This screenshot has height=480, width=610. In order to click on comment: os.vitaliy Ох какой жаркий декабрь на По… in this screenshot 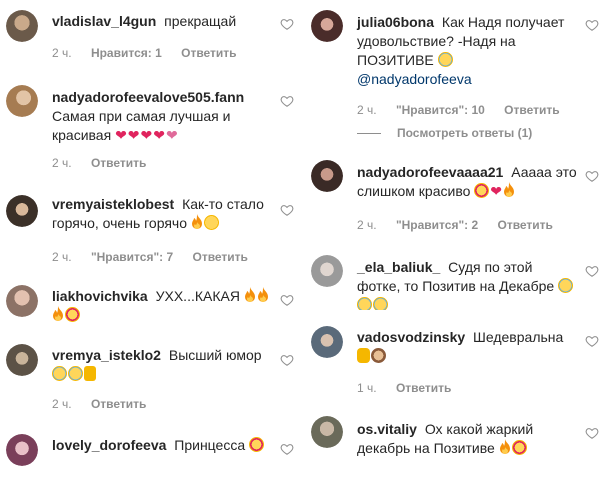, I will do `click(455, 445)`.